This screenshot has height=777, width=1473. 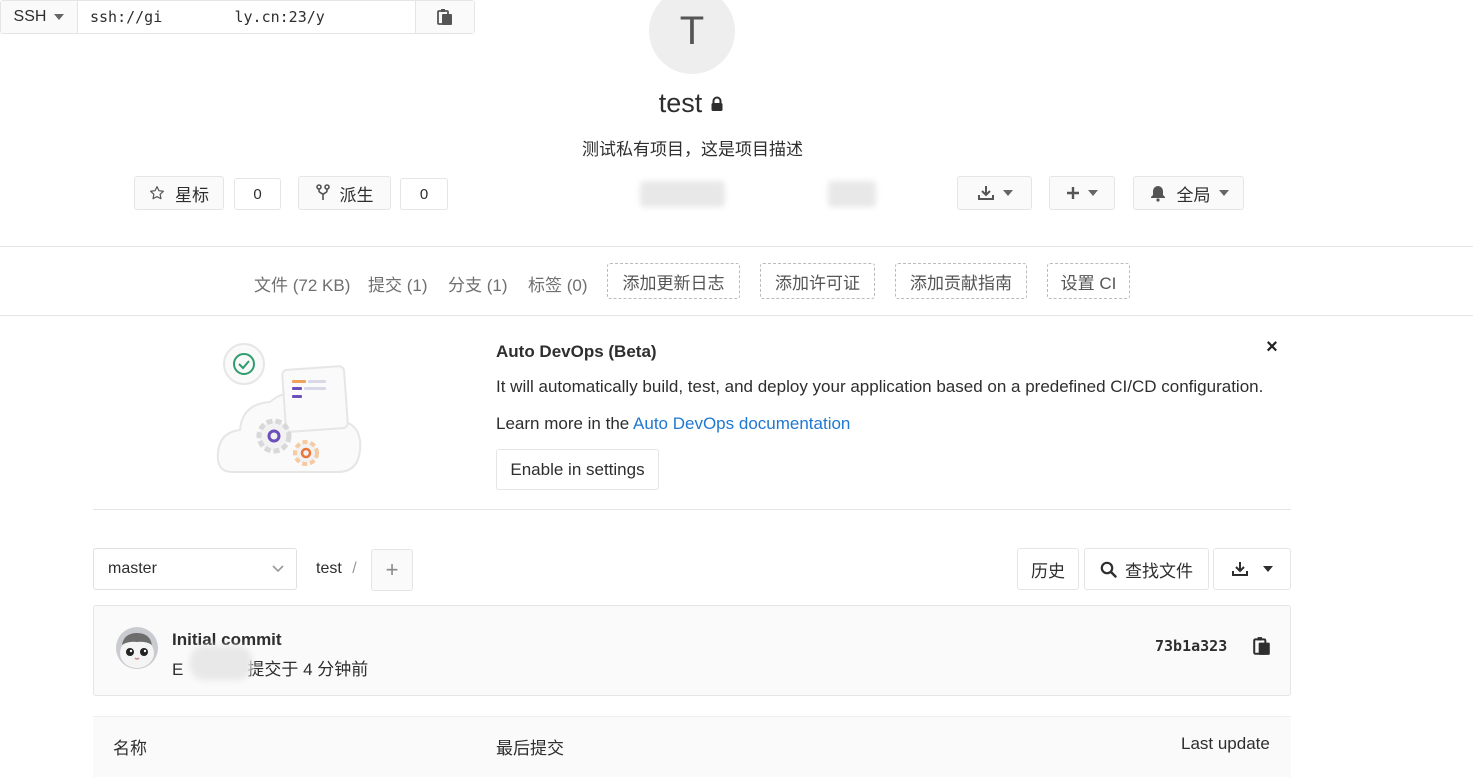 I want to click on stat-files: 文件 (72 KB), so click(x=302, y=283).